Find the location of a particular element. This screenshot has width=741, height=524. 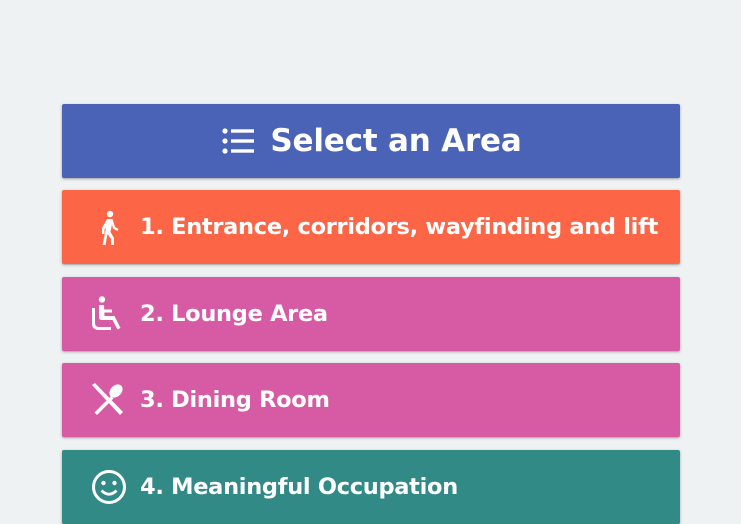

header-card: Select an Area is located at coordinates (371, 141).